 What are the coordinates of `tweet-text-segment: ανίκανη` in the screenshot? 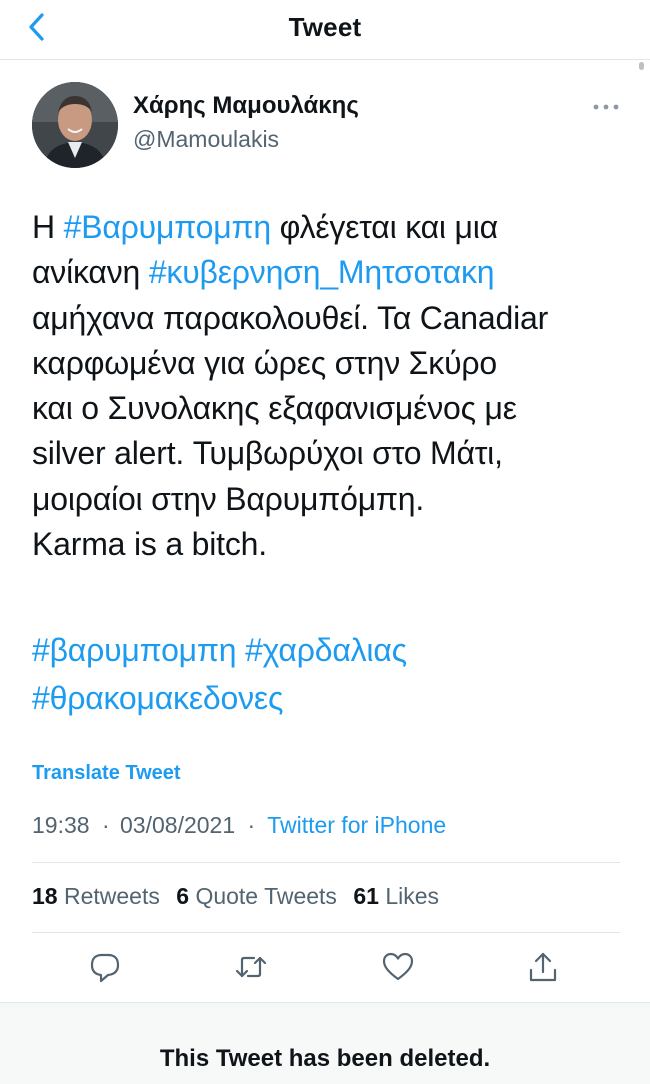 It's located at (90, 272).